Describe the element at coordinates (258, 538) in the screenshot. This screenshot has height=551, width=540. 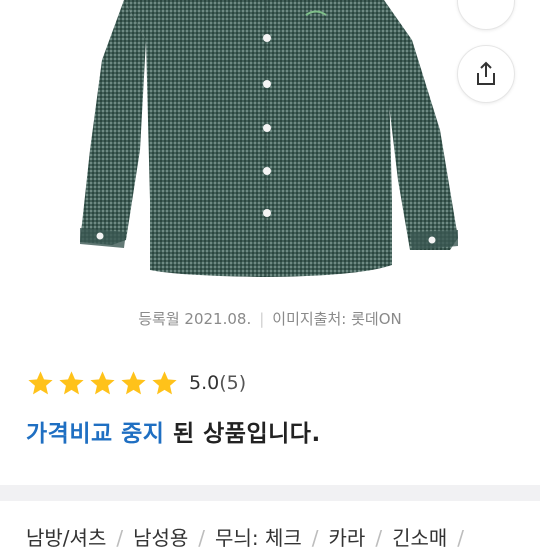
I see `spec-tag: 무늬: 체크` at that location.